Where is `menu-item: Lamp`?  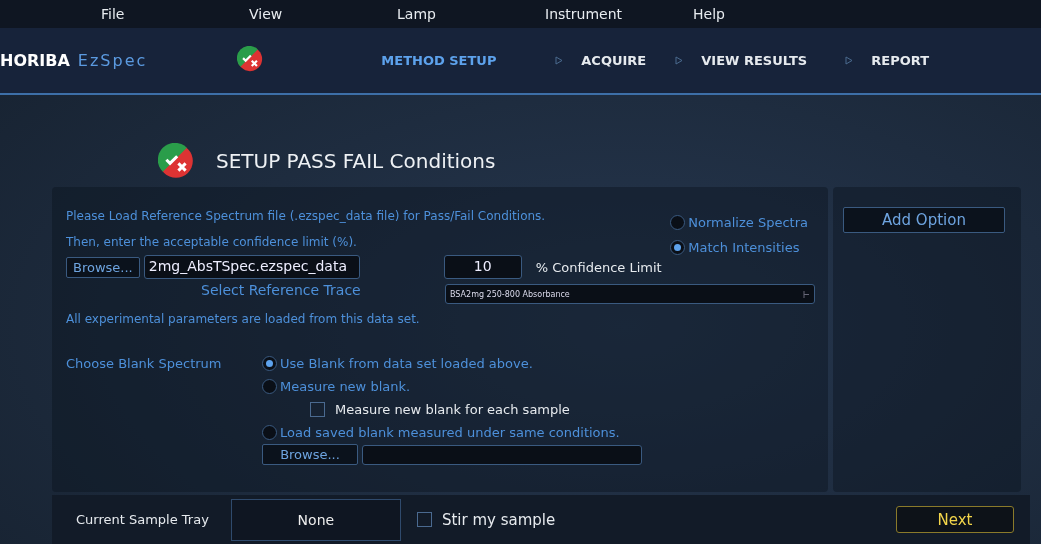
menu-item: Lamp is located at coordinates (455, 13).